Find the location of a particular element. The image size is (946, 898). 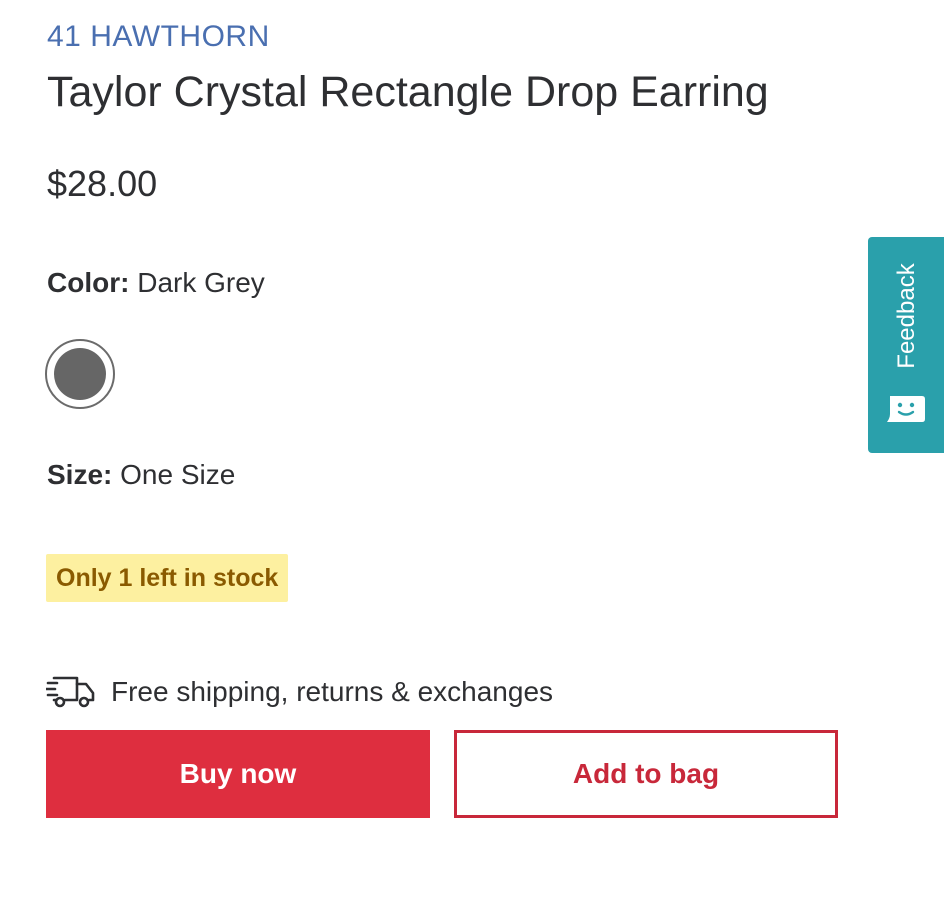

feedback-label: Feedback is located at coordinates (906, 316).